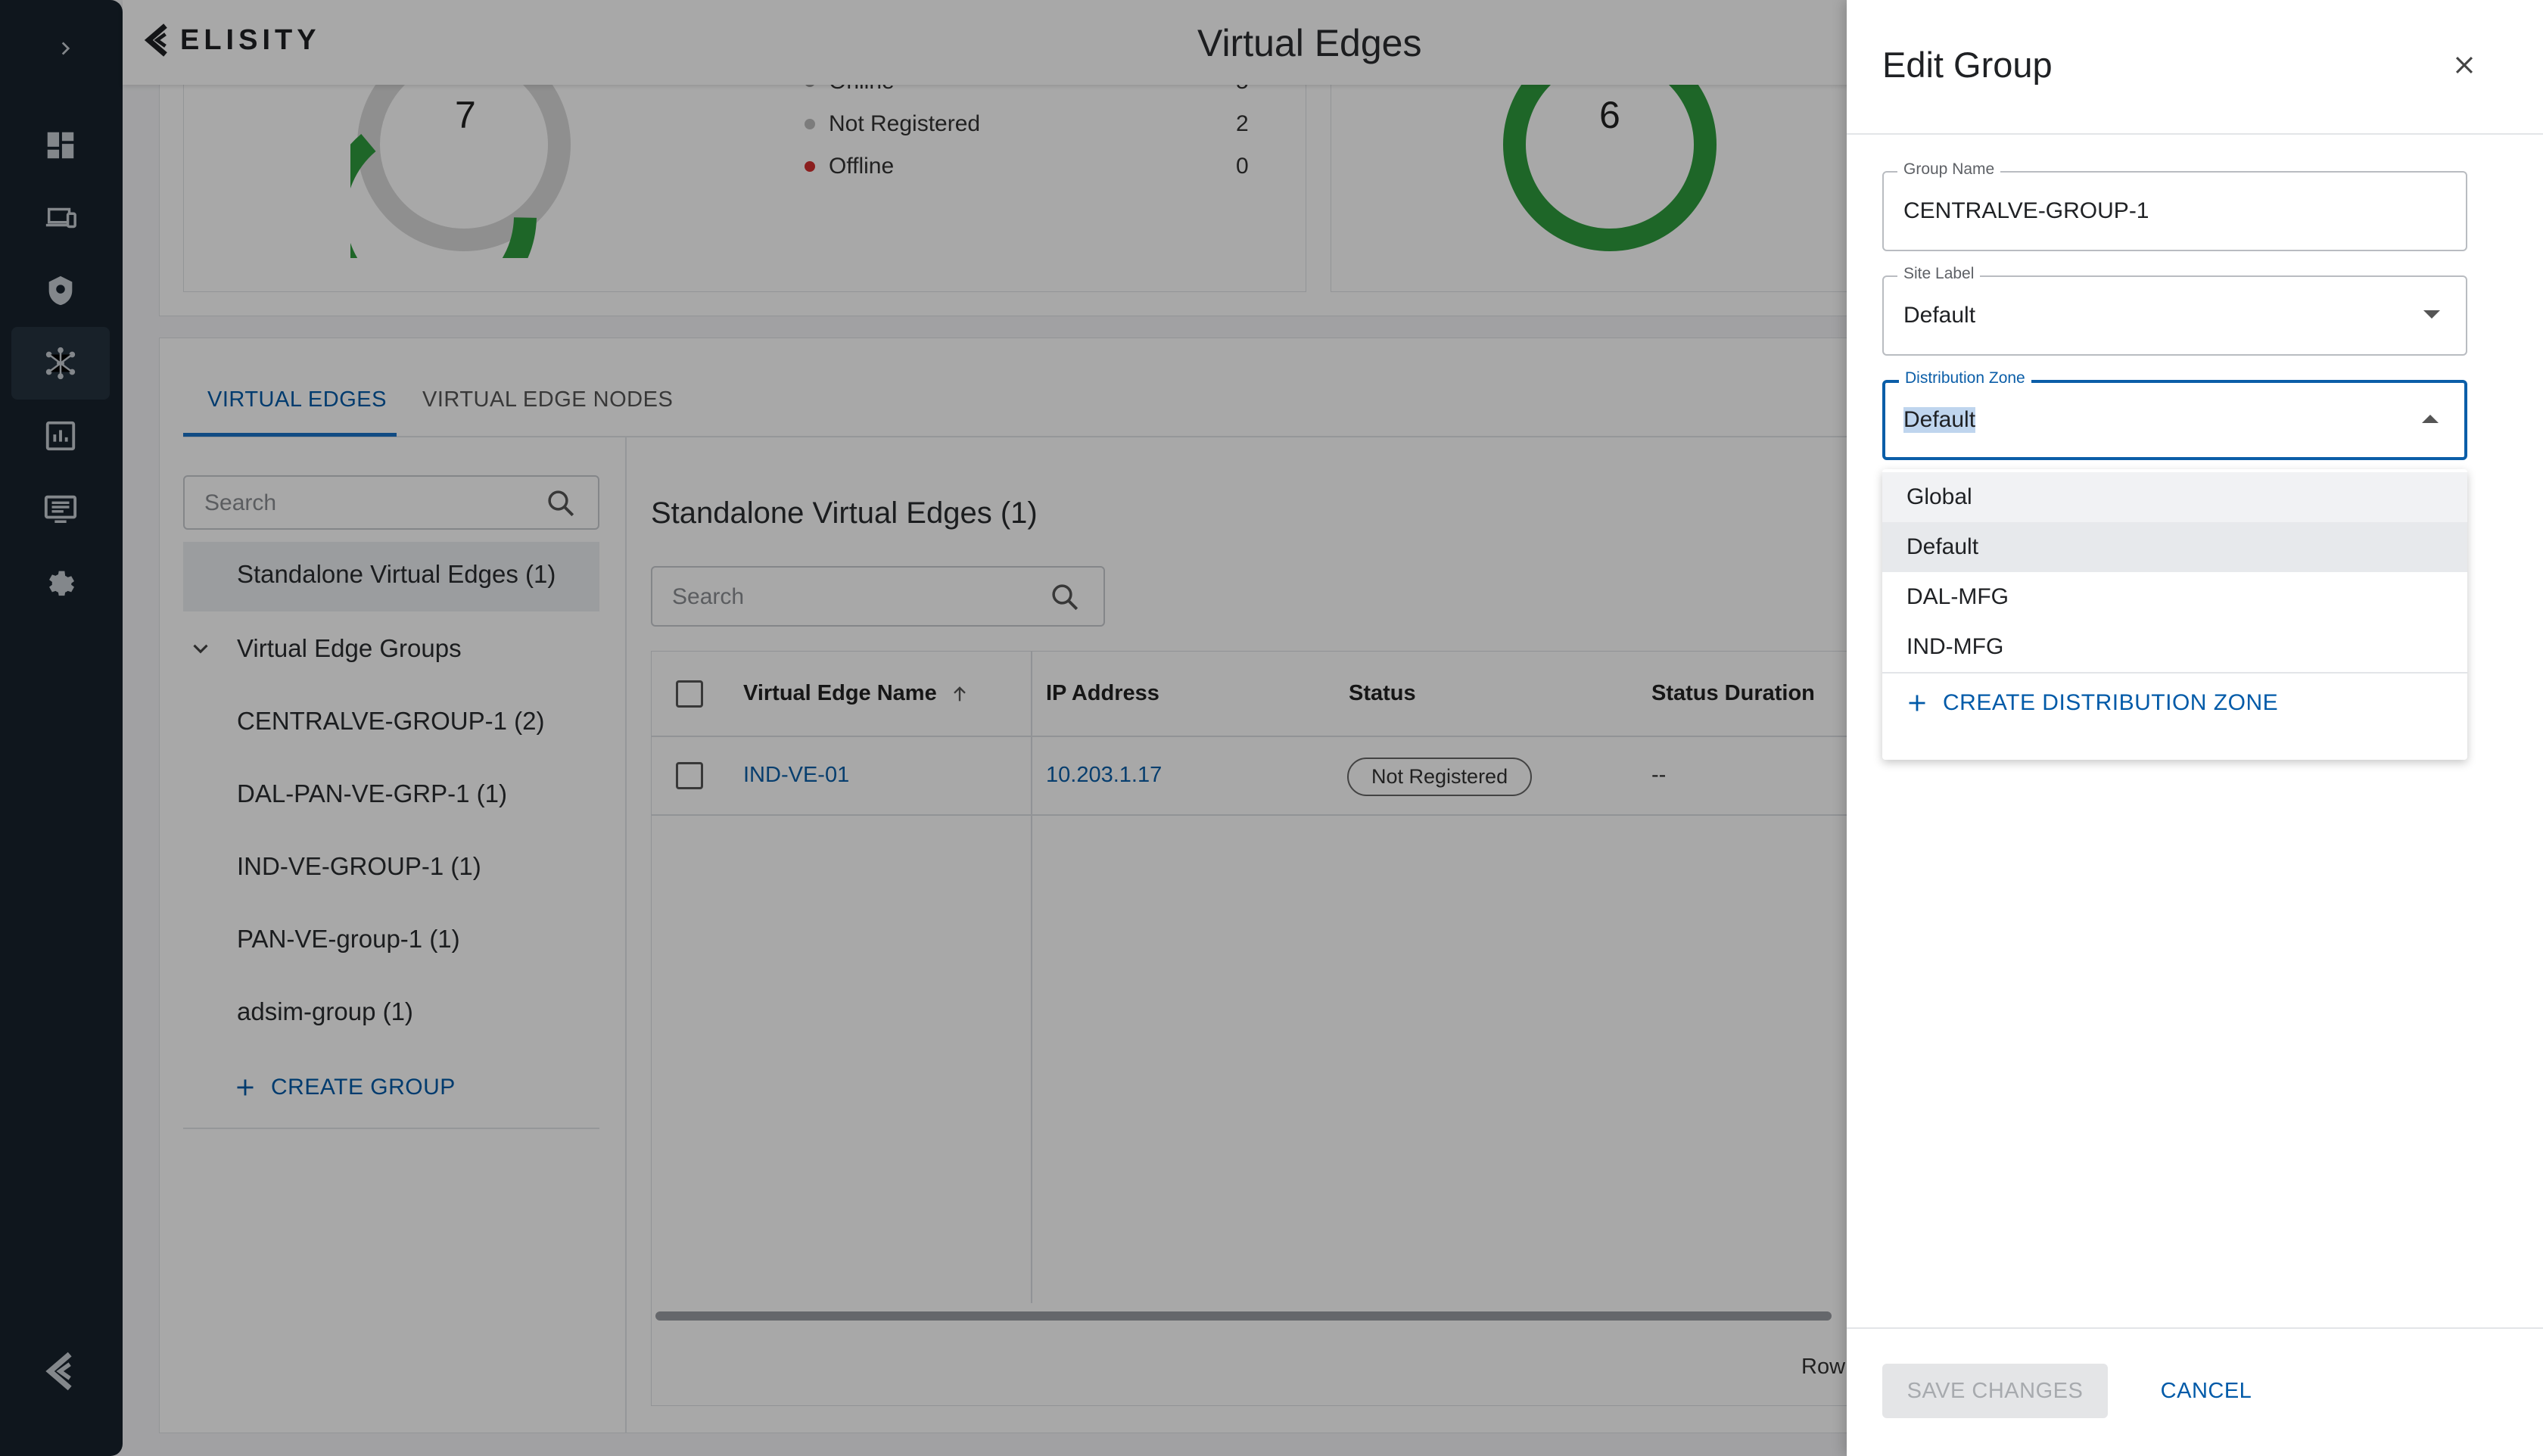 This screenshot has height=1456, width=2543. What do you see at coordinates (2174, 415) in the screenshot?
I see `distribution-zone-select: Distribution Zone Default` at bounding box center [2174, 415].